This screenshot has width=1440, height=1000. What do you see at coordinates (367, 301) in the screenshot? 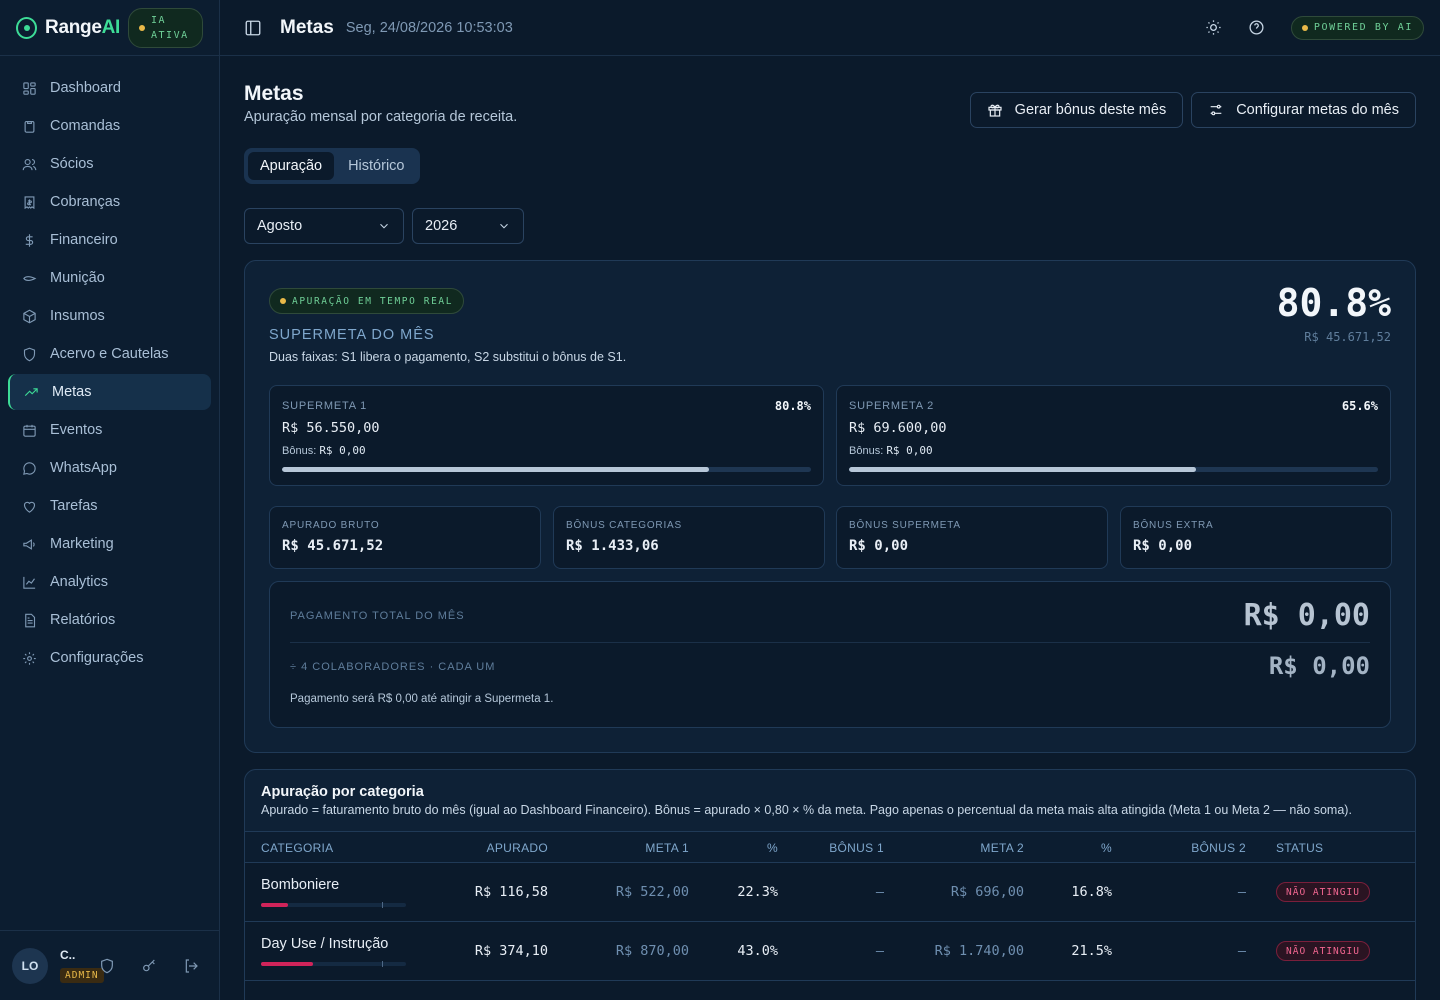
I see `realtime-badge: APURAÇÃO EM TEMPO REAL` at bounding box center [367, 301].